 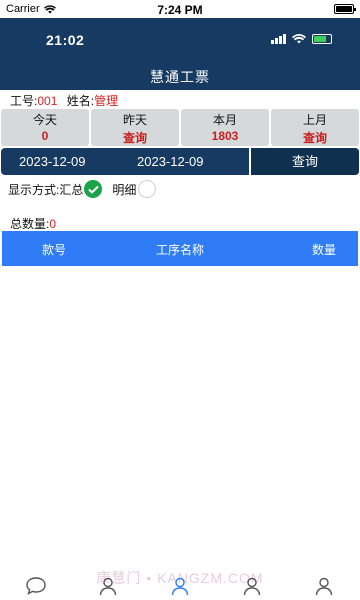 I want to click on stat-this-month: 本月 1803, so click(x=225, y=127).